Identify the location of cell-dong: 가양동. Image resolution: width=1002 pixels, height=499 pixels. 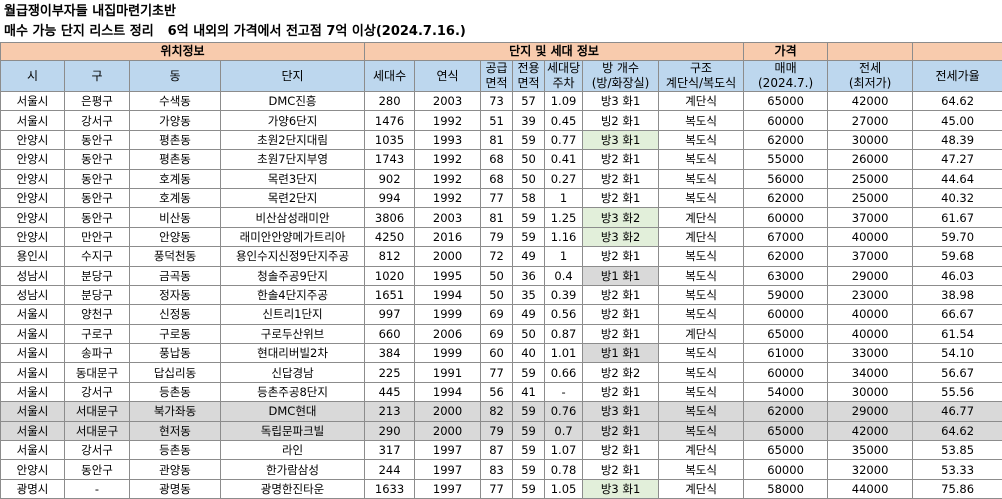
(175, 120).